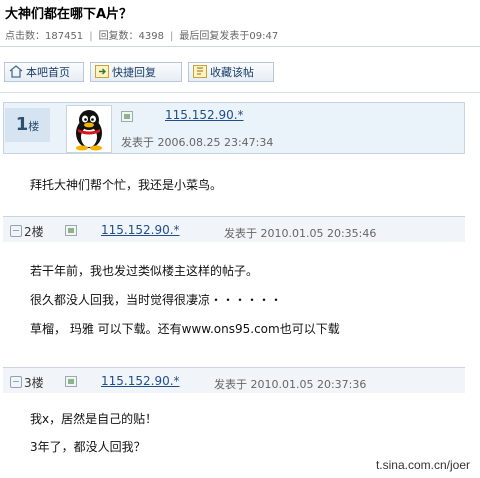 The height and width of the screenshot is (478, 480). I want to click on thread-title: 大神们都在哪下A片？, so click(69, 14).